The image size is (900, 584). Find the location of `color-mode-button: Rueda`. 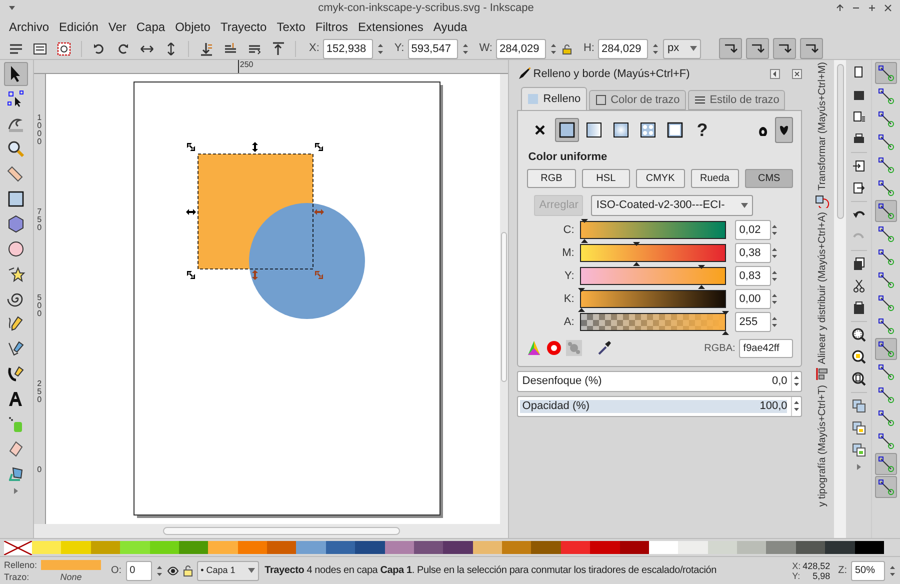

color-mode-button: Rueda is located at coordinates (714, 178).